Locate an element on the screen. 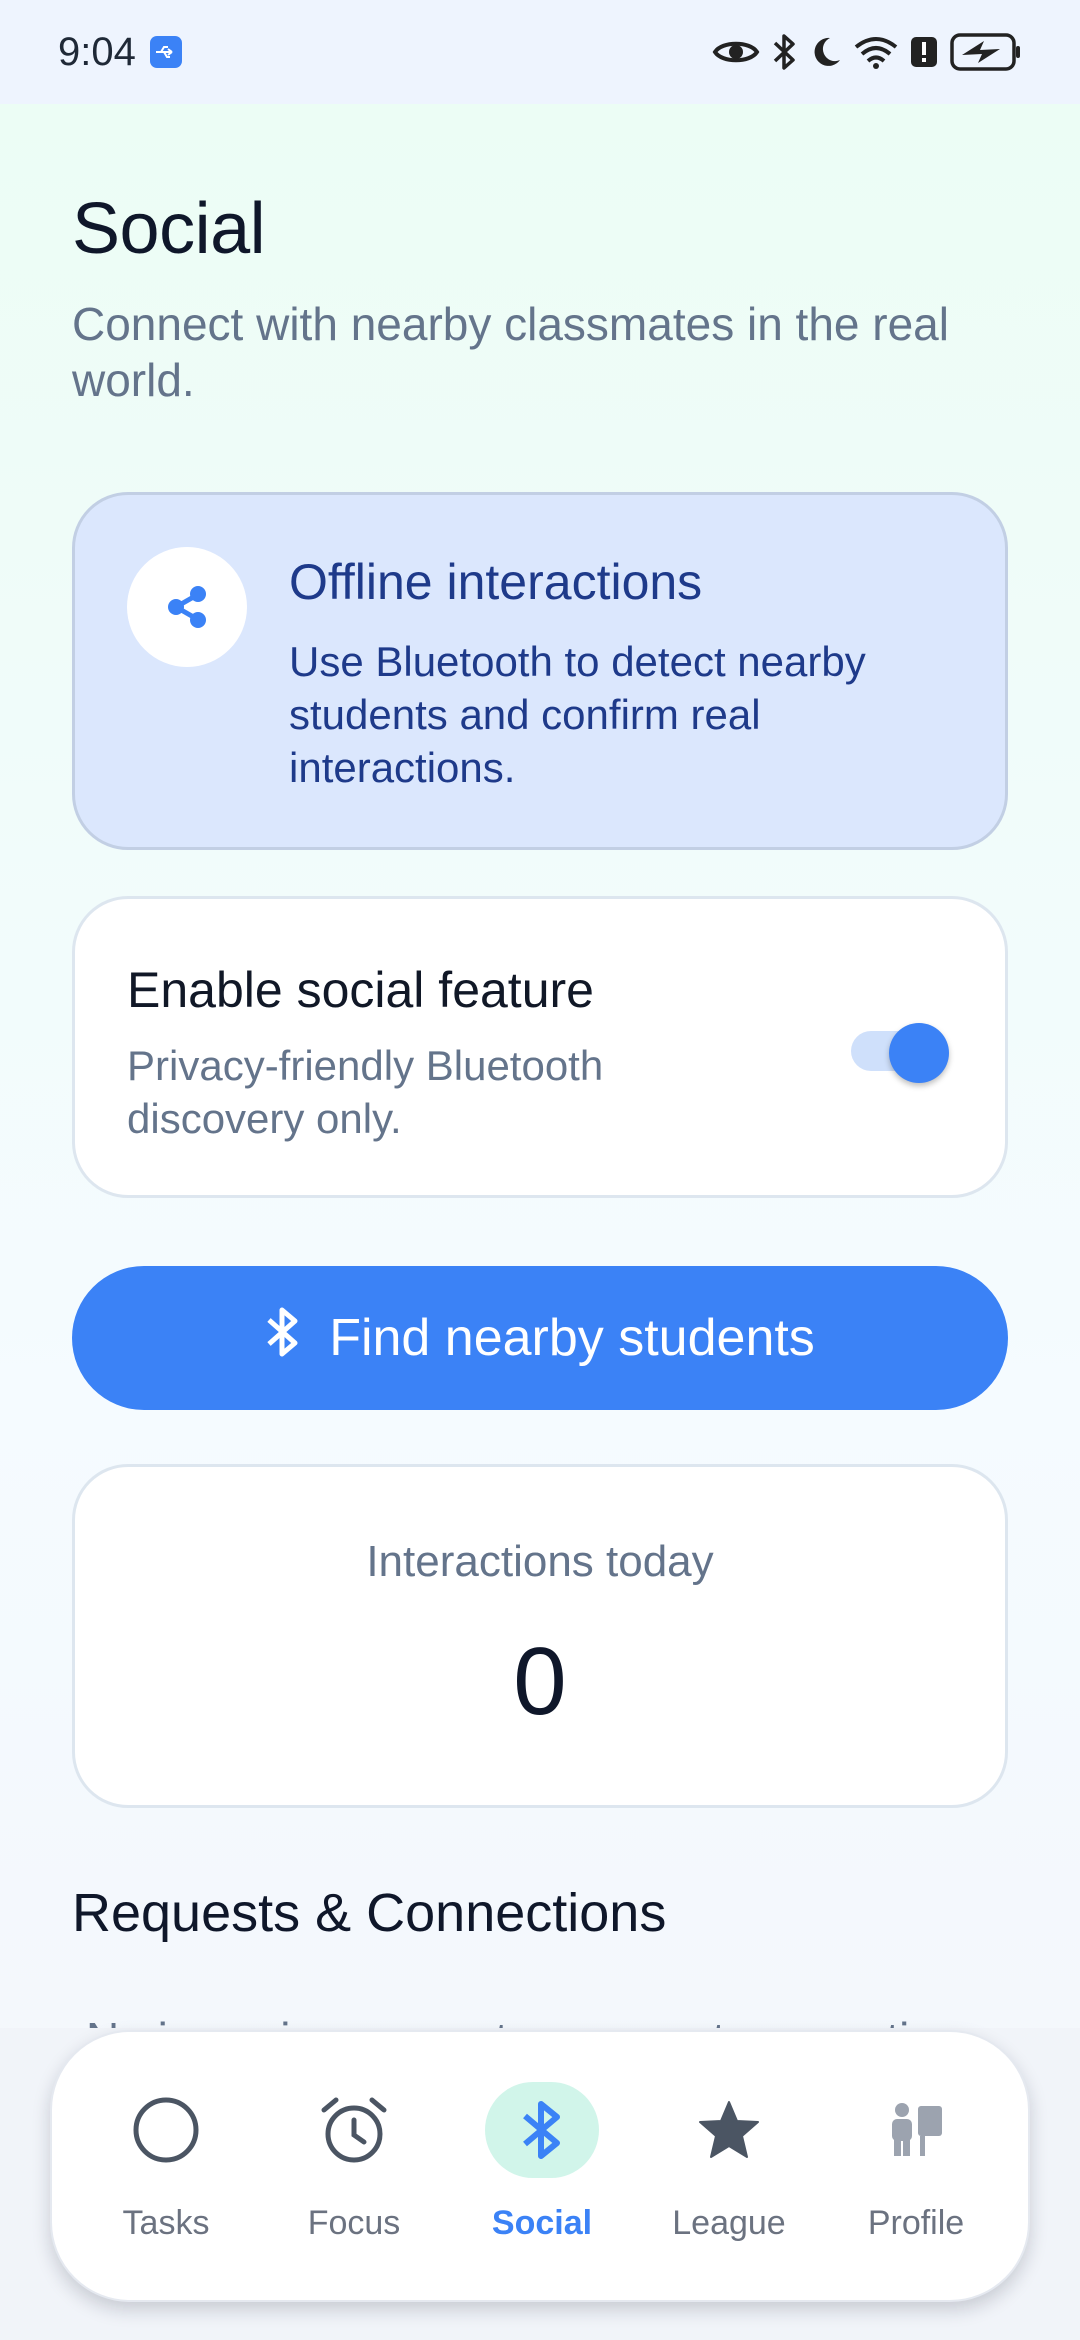 This screenshot has width=1080, height=2340. status-left: 9:04 is located at coordinates (120, 52).